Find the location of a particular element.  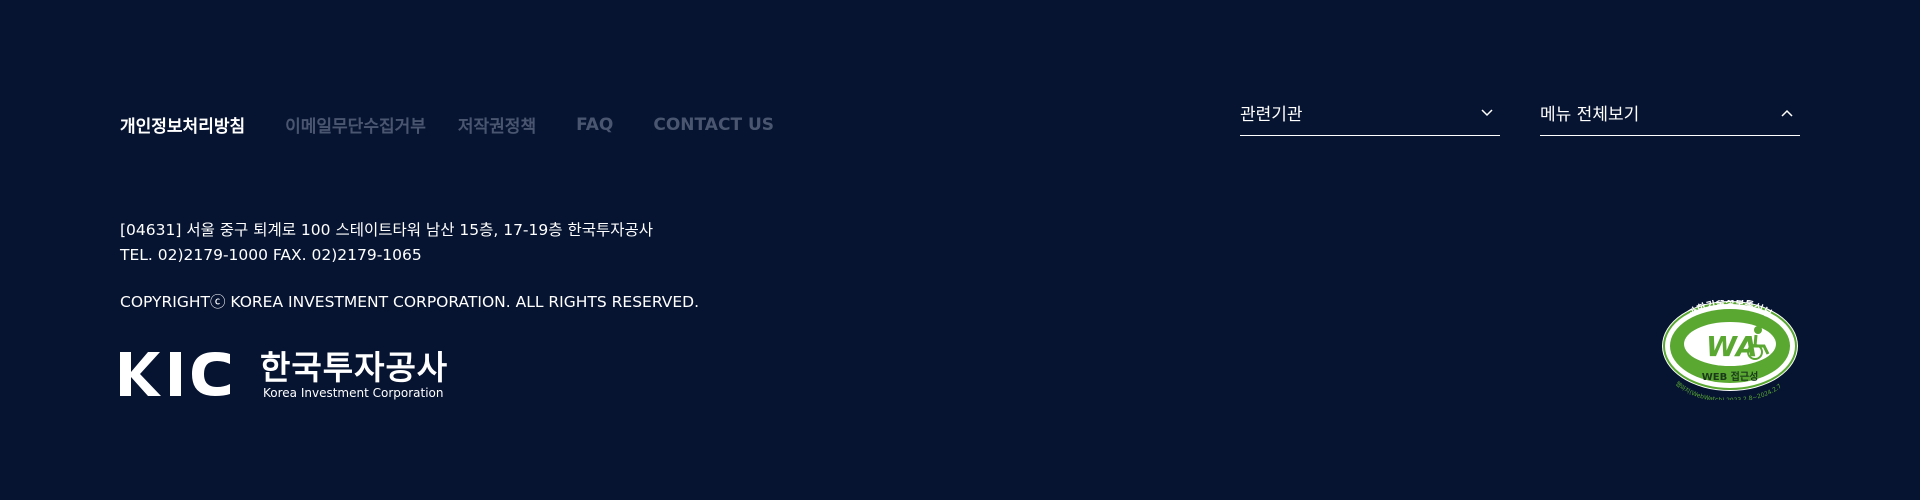

footer-nav: 개인정보처리방침 이메일무단수집거부 저작권정책 FAQ CONTACT US is located at coordinates (463, 125).